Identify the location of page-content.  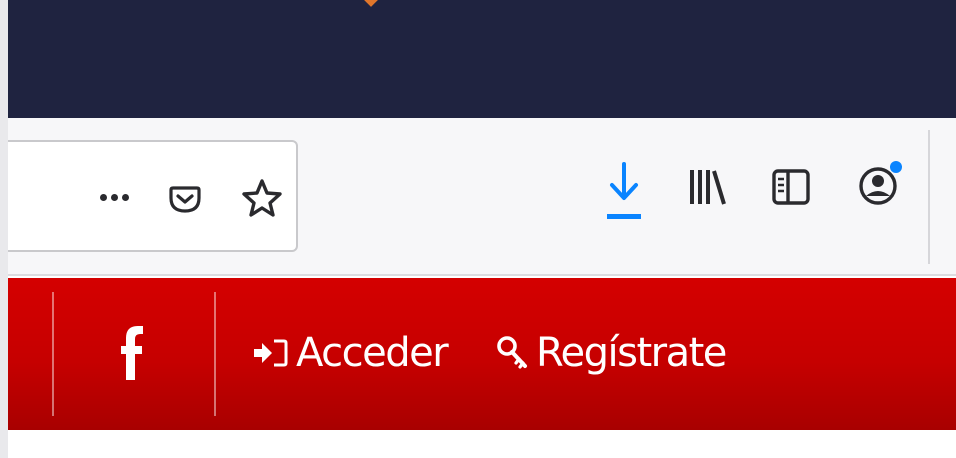
(482, 444).